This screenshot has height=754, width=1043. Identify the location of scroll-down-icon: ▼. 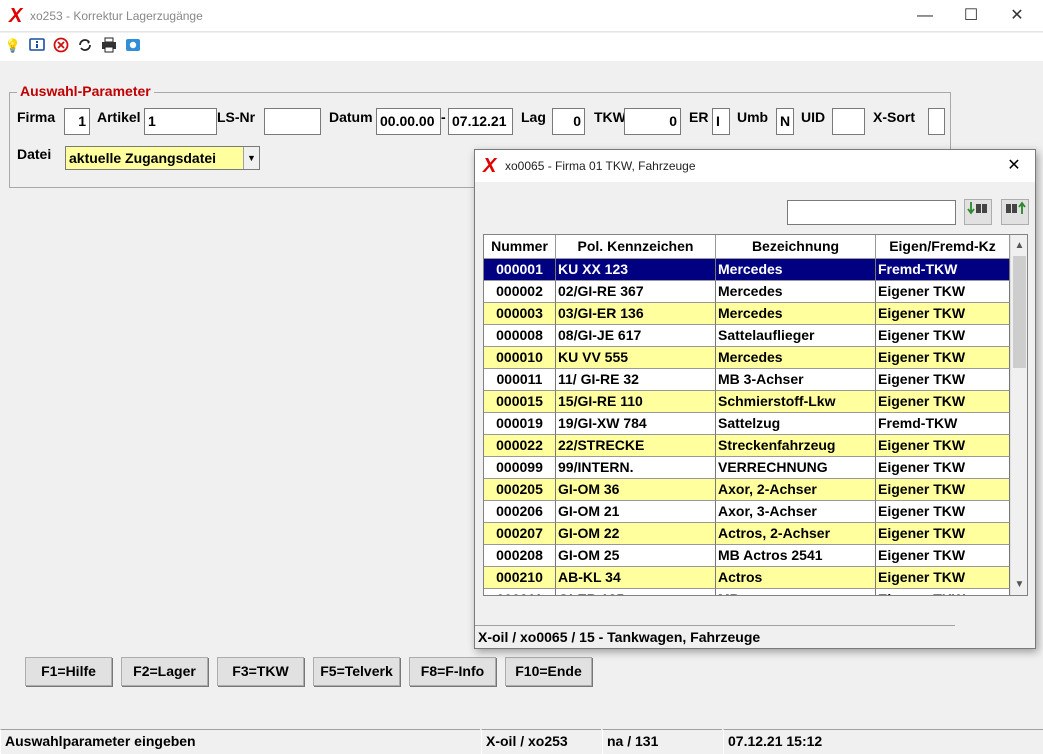
(1019, 584).